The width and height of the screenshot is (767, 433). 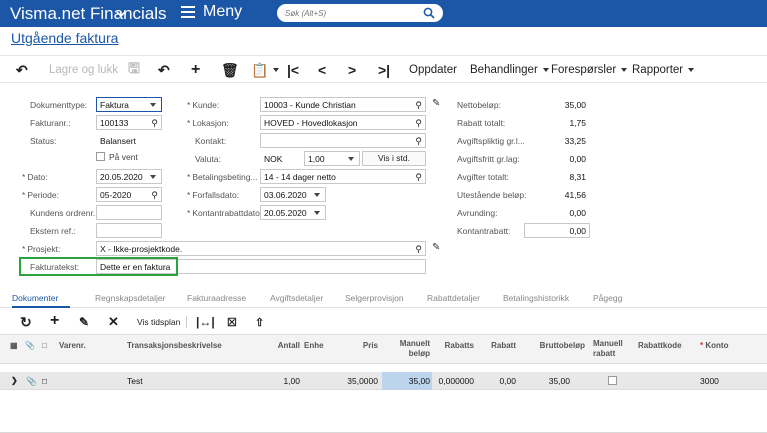 I want to click on col-unit: Enhe, so click(x=314, y=345).